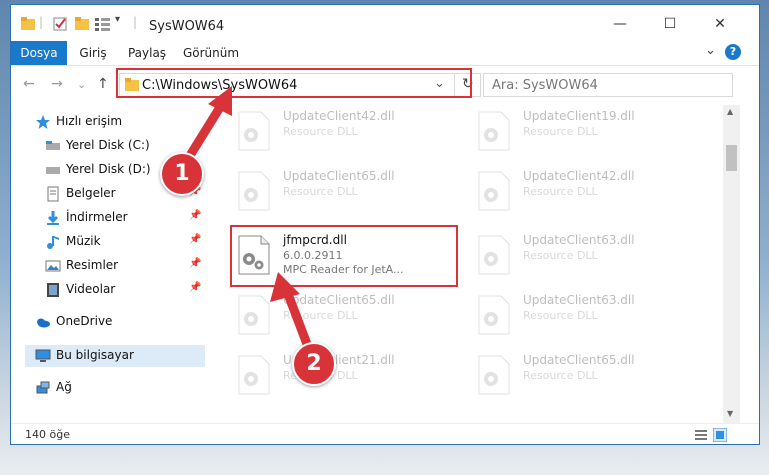 Image resolution: width=769 pixels, height=475 pixels. I want to click on step-marker-1: 1, so click(182, 174).